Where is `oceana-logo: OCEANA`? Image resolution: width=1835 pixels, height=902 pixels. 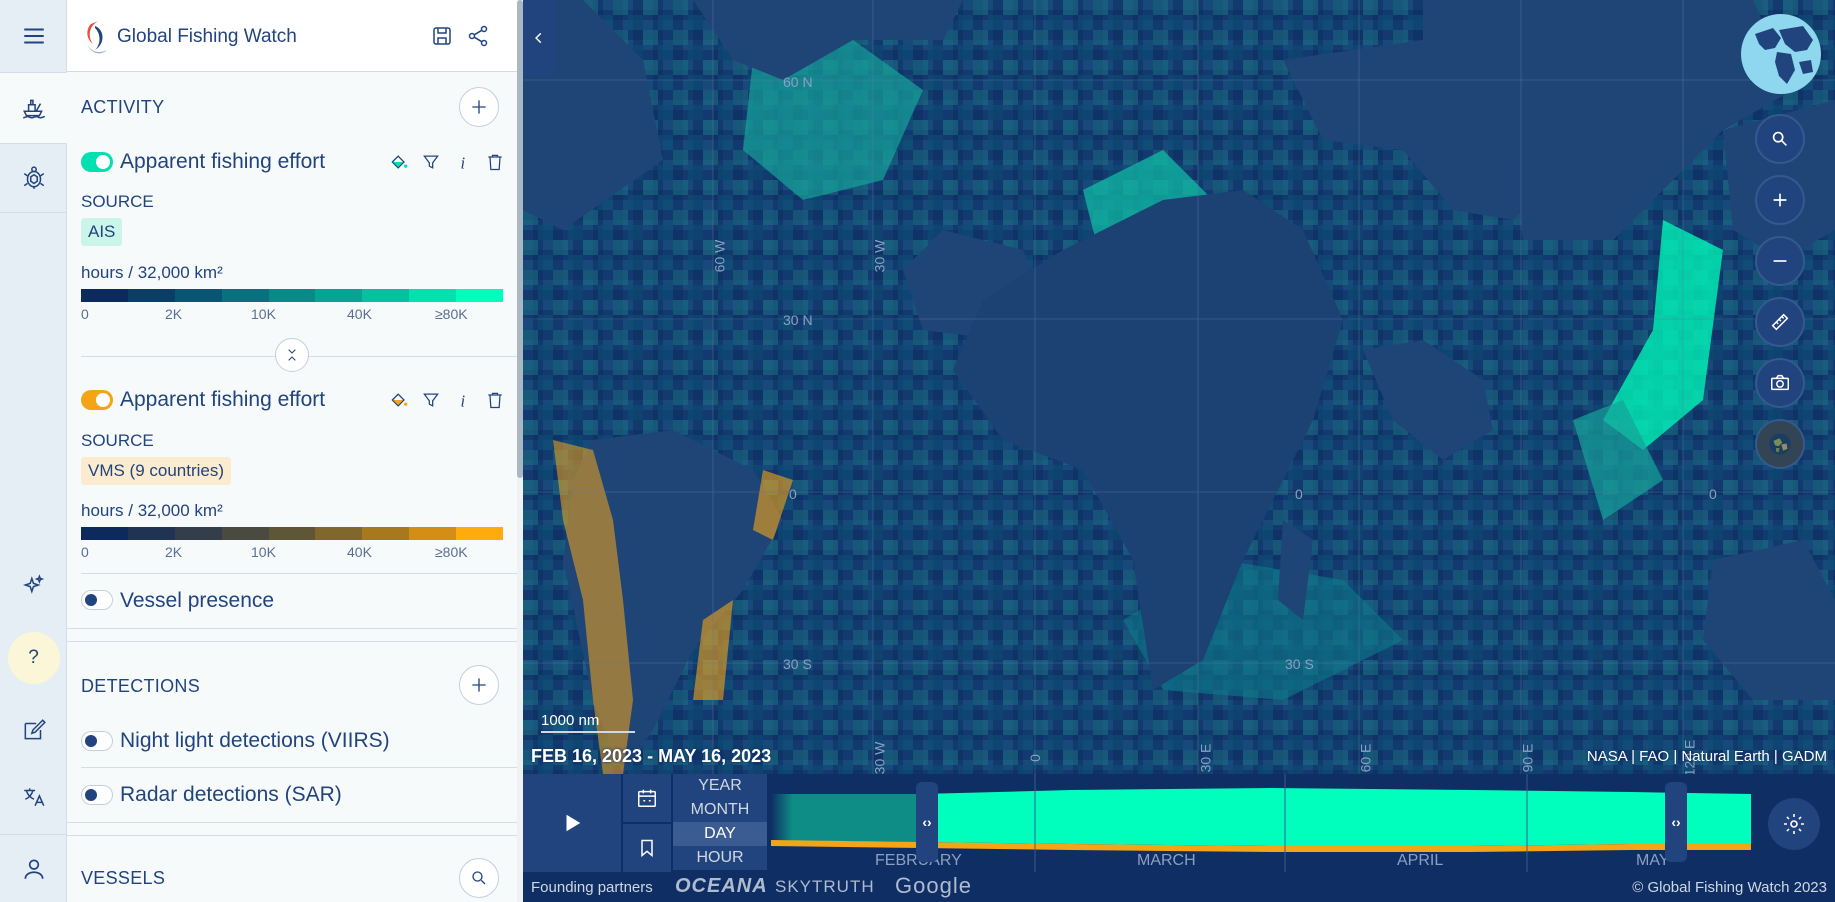
oceana-logo: OCEANA is located at coordinates (721, 886).